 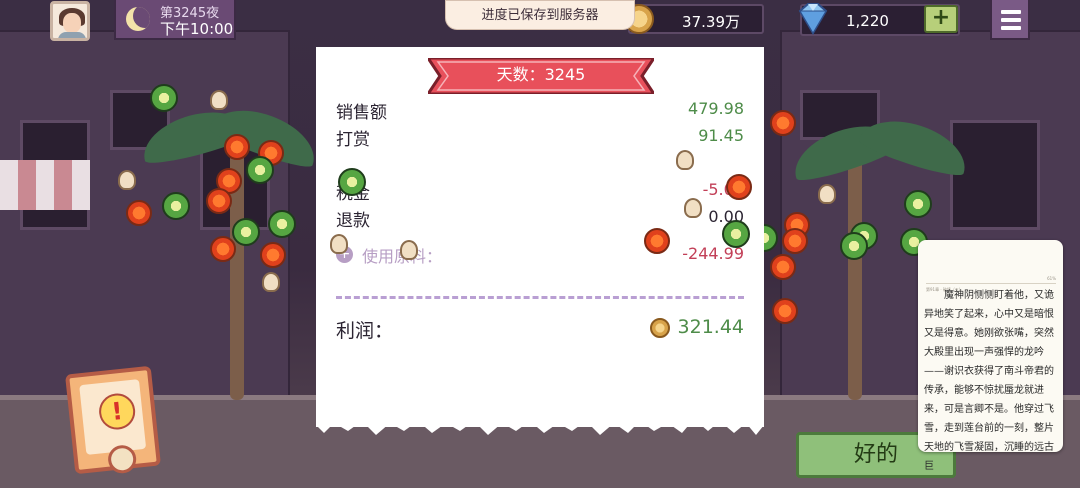 What do you see at coordinates (855, 275) in the screenshot?
I see `palm-trunk` at bounding box center [855, 275].